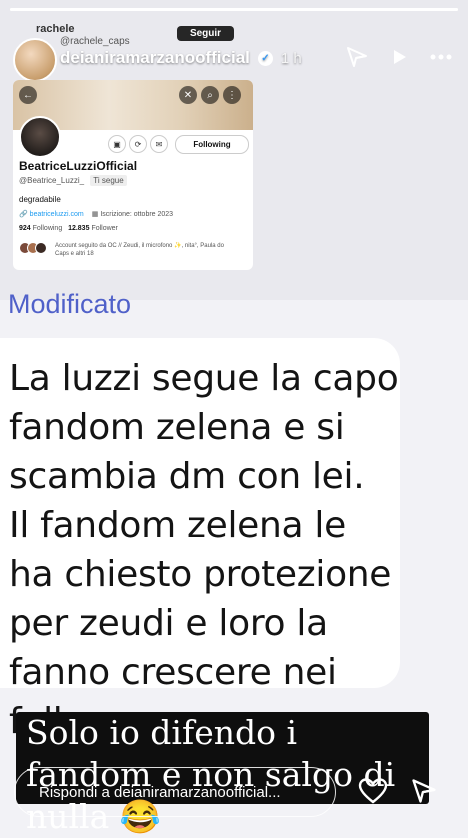  What do you see at coordinates (47, 228) in the screenshot?
I see `following-label: Following` at bounding box center [47, 228].